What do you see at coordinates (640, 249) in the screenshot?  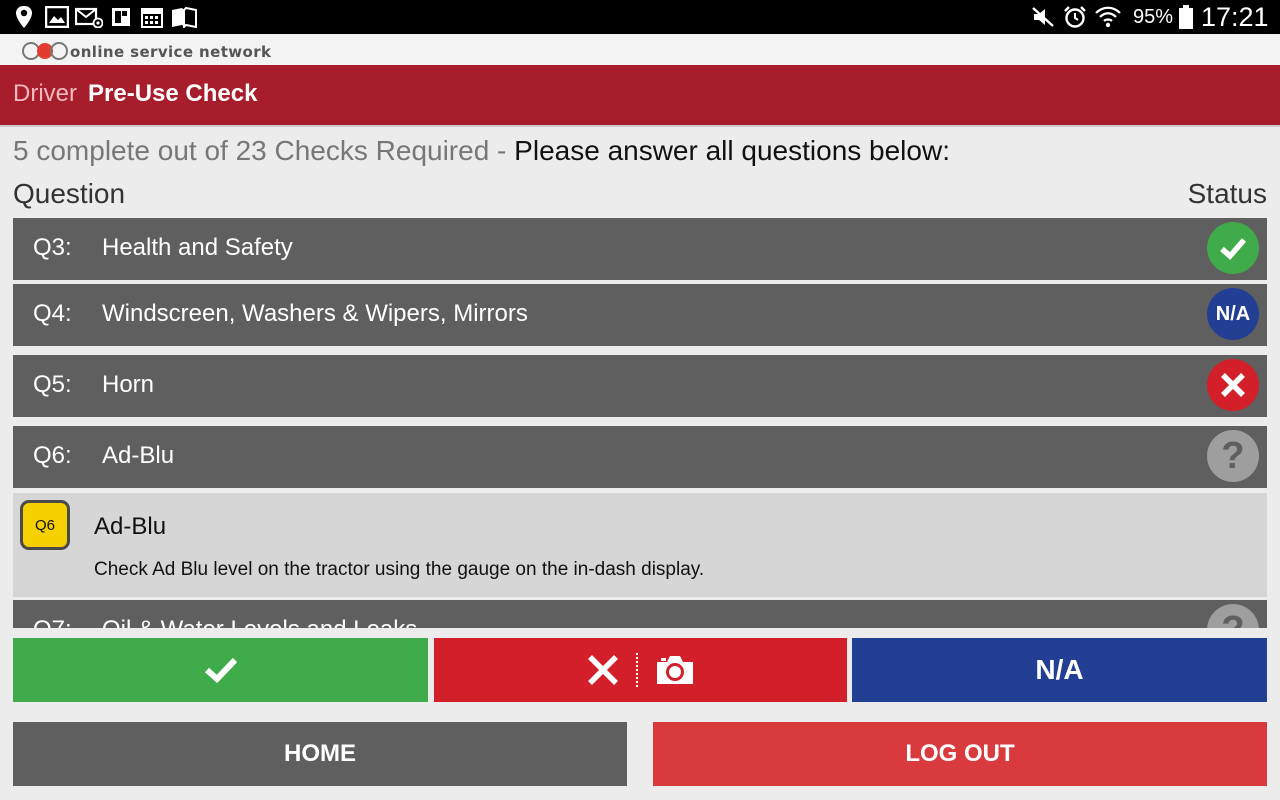 I see `question-row-q3: Q3: Health and Safety` at bounding box center [640, 249].